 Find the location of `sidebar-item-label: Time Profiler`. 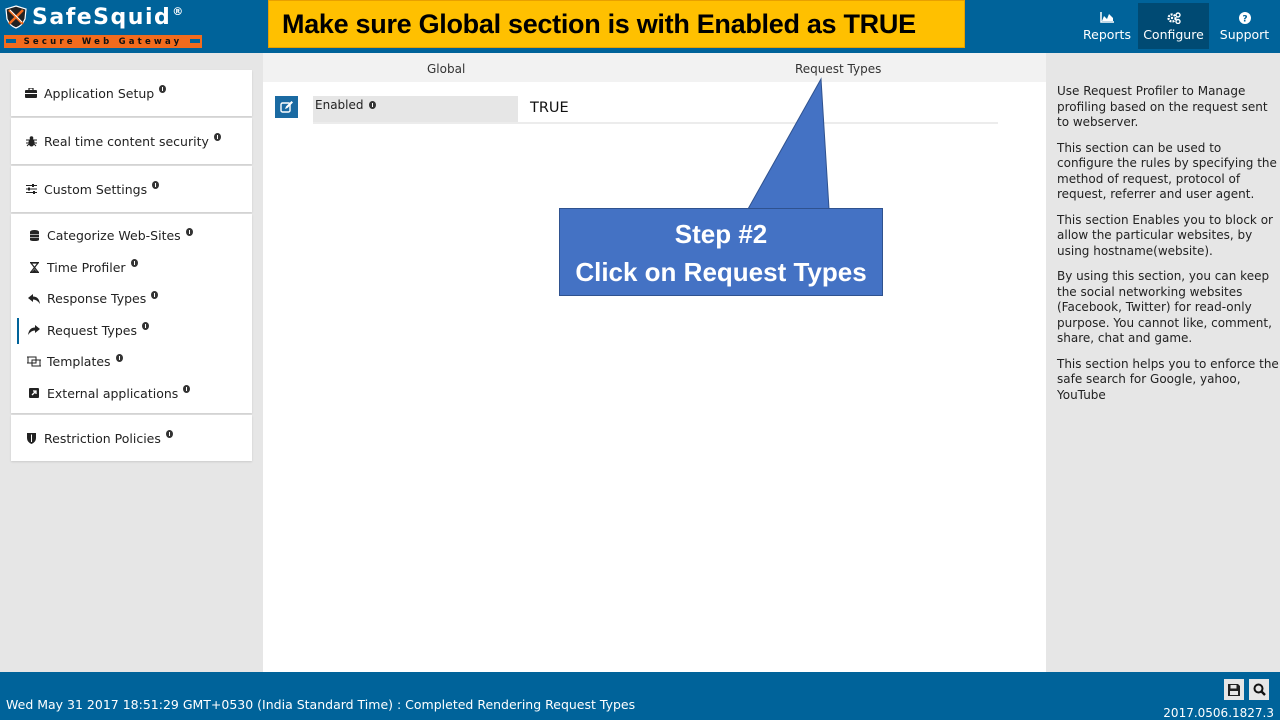

sidebar-item-label: Time Profiler is located at coordinates (86, 267).